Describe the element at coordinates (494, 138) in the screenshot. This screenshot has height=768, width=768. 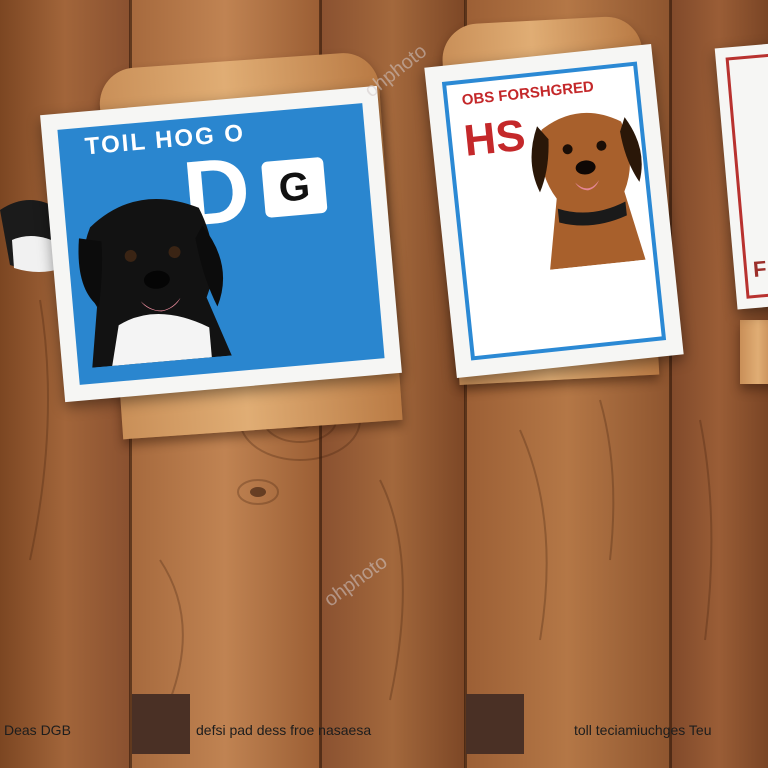
I see `sign-middle-big-letters: HS` at that location.